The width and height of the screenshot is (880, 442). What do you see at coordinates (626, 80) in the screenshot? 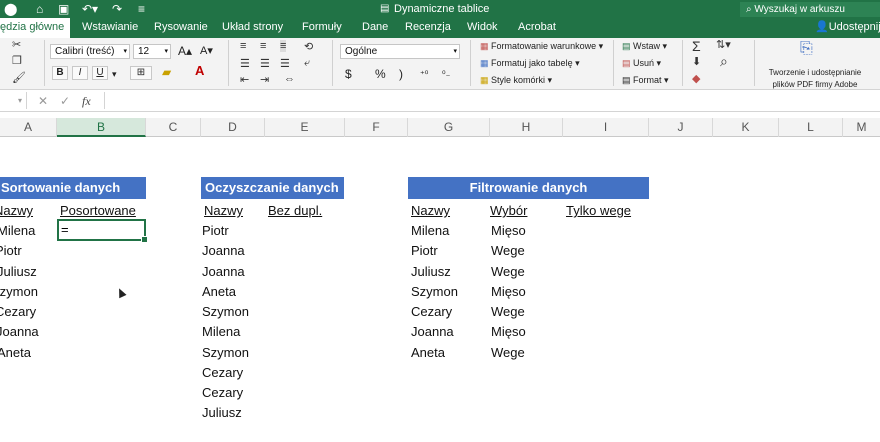
I see `format-icon: ▤` at bounding box center [626, 80].